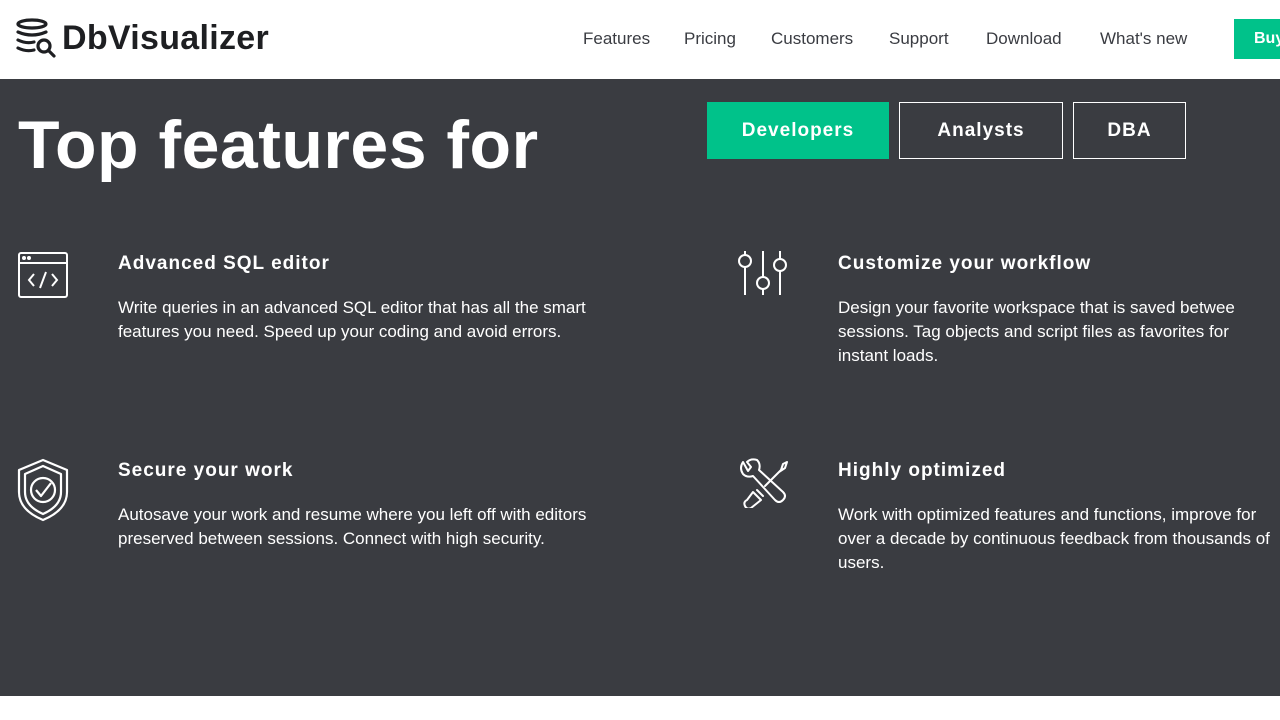  I want to click on feature-title-sql-editor: Advanced SQL editor, so click(224, 263).